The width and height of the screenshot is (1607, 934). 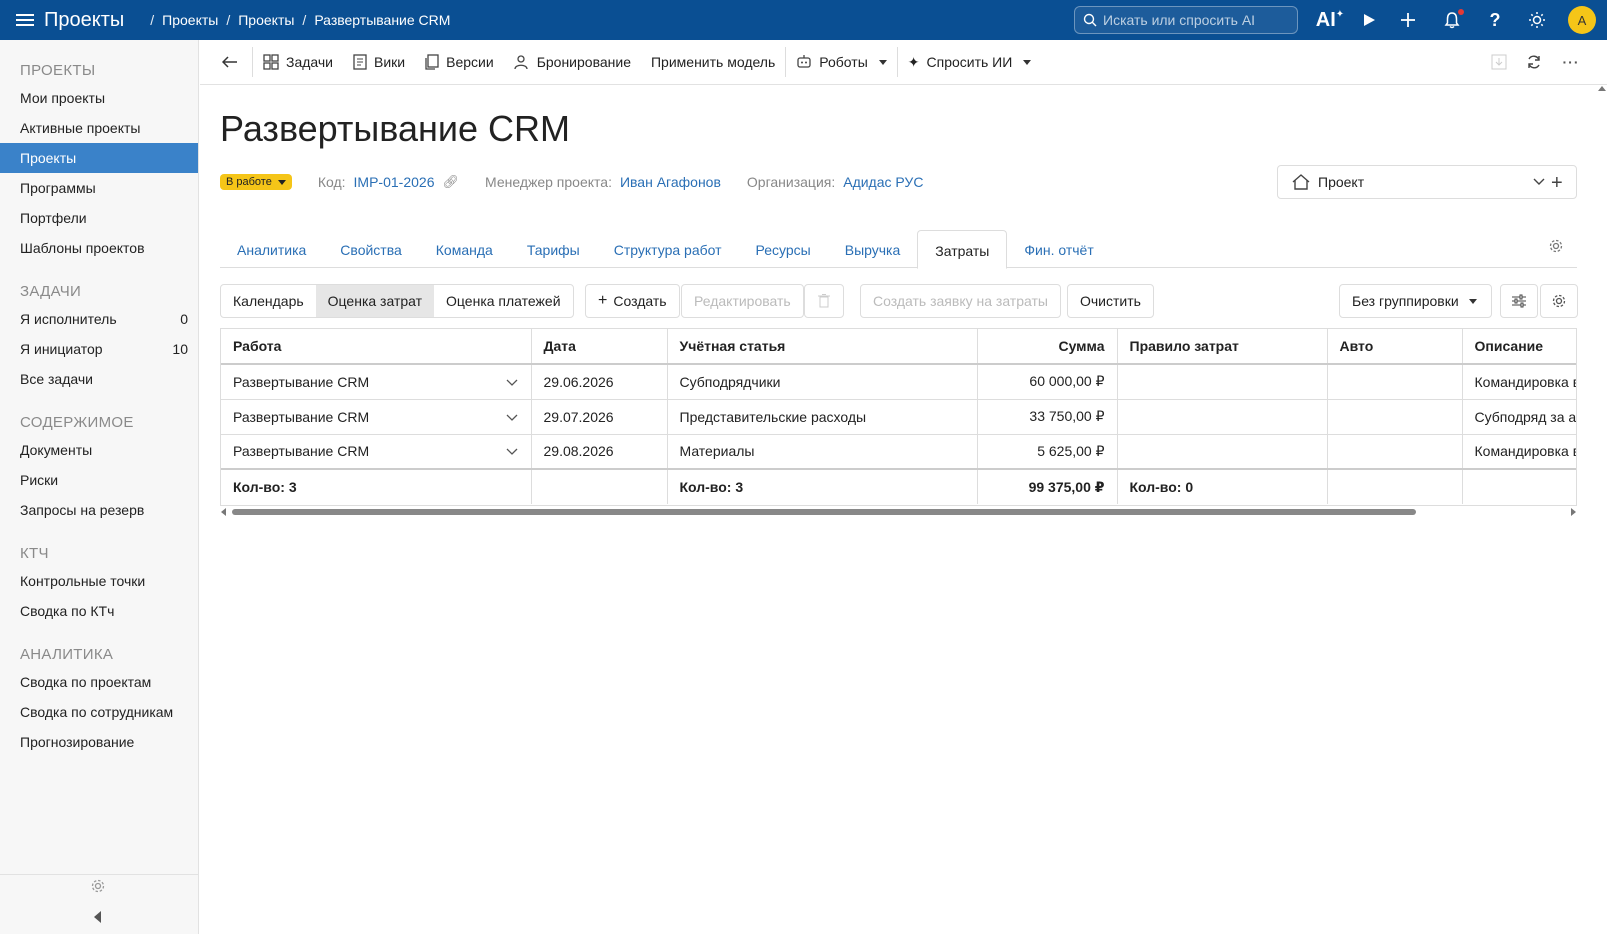 What do you see at coordinates (970, 62) in the screenshot?
I see `ask-ai-dropdown: ✦ Спросить ИИ` at bounding box center [970, 62].